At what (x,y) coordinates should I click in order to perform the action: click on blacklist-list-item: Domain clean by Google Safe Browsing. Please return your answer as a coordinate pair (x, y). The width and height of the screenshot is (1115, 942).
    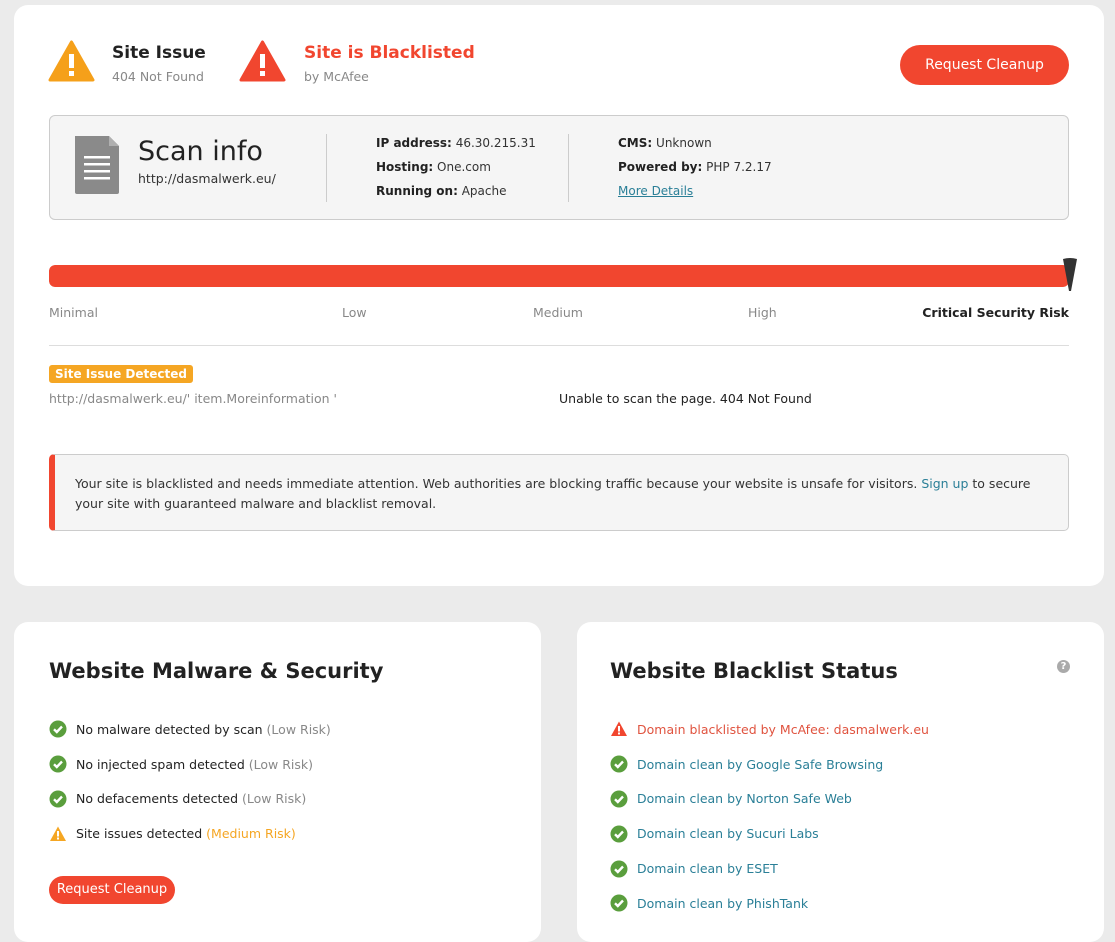
    Looking at the image, I should click on (769, 764).